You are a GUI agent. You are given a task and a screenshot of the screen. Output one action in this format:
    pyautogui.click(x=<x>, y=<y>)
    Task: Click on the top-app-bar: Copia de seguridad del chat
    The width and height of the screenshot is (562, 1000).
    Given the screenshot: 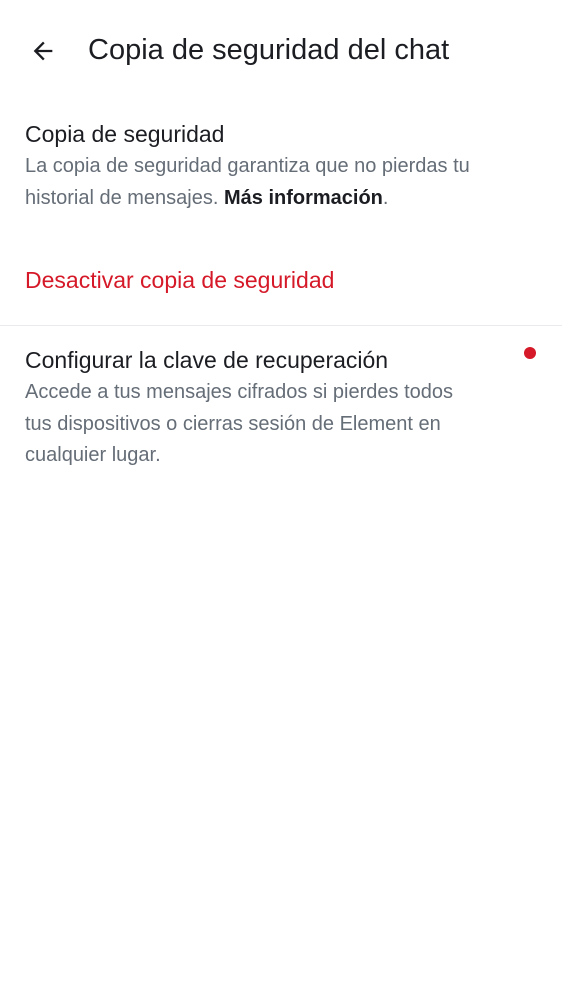 What is the action you would take?
    pyautogui.click(x=281, y=50)
    